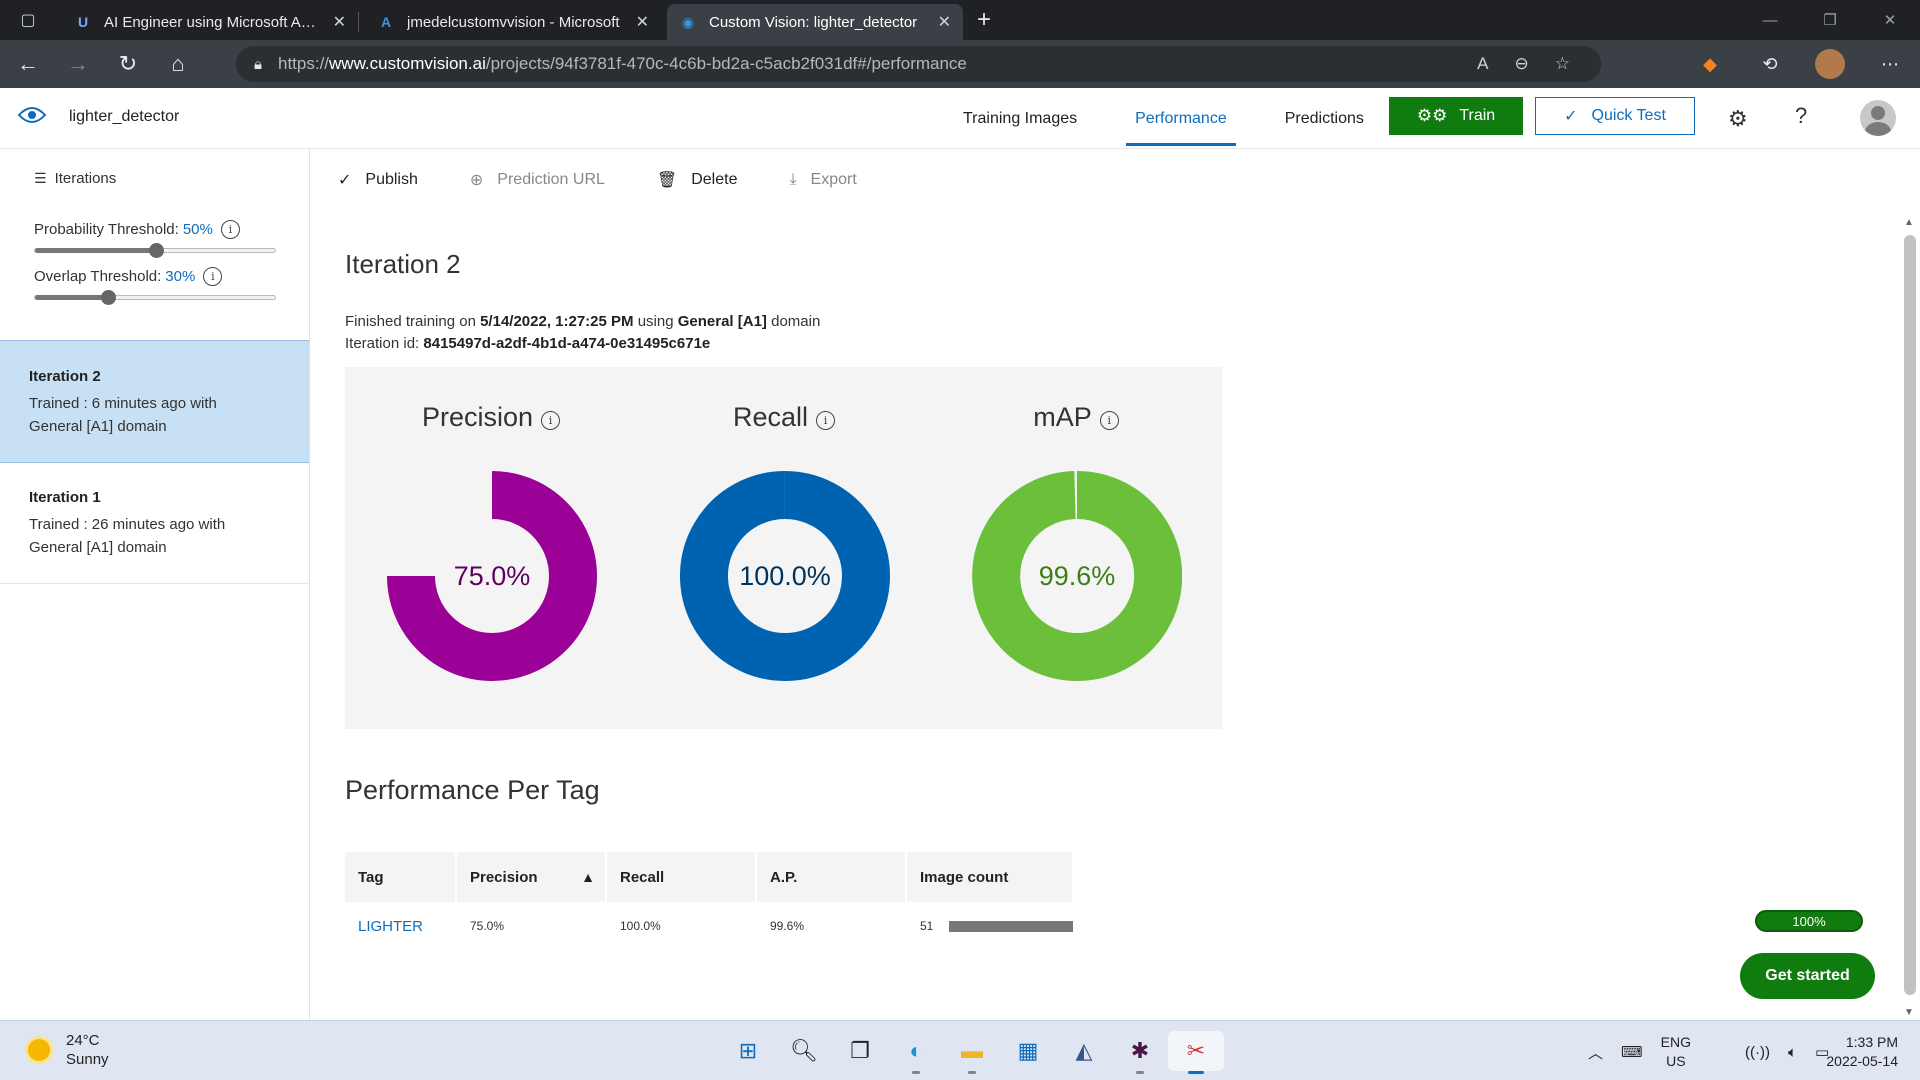 The image size is (1920, 1080). Describe the element at coordinates (1084, 1051) in the screenshot. I see `sql-icon: ◭` at that location.